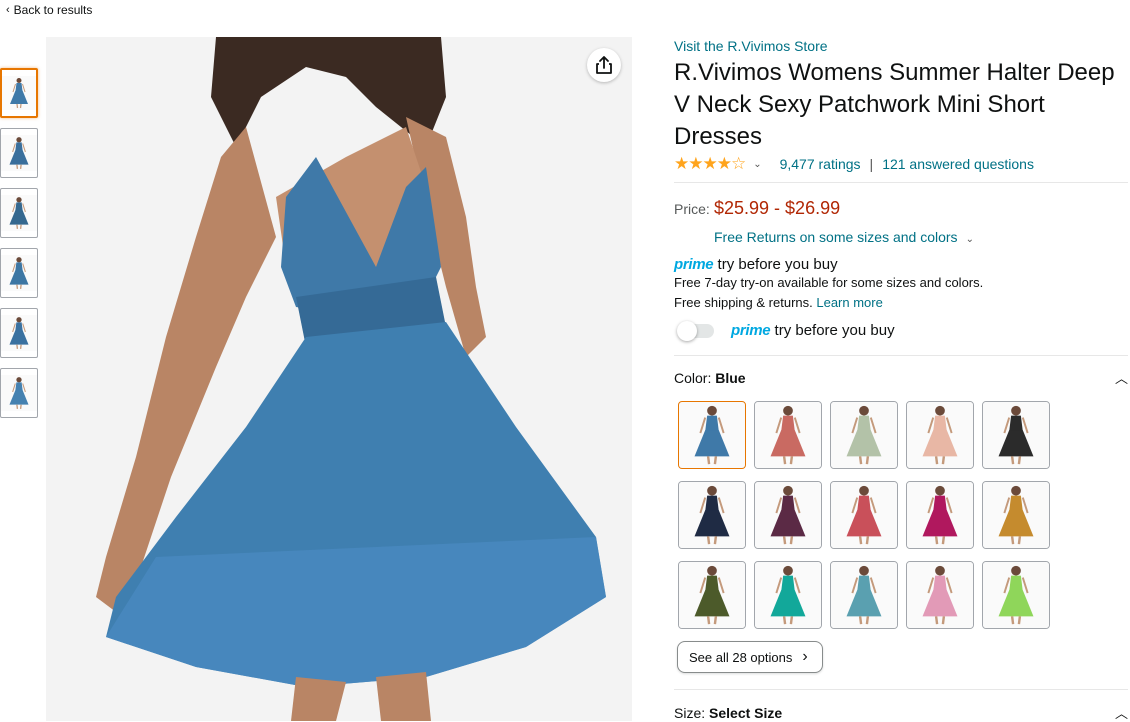  What do you see at coordinates (8, 10) in the screenshot?
I see `chevron-left-icon: ‹` at bounding box center [8, 10].